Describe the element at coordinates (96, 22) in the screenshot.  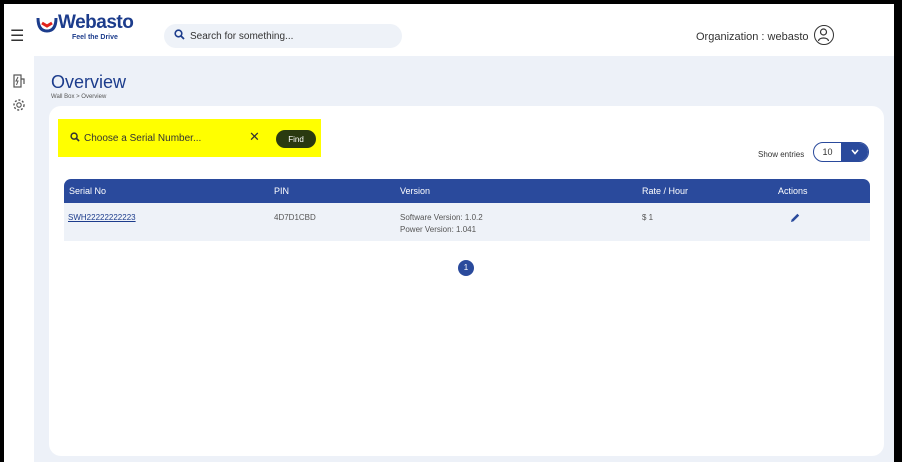
I see `logo-wordmark: Webasto` at that location.